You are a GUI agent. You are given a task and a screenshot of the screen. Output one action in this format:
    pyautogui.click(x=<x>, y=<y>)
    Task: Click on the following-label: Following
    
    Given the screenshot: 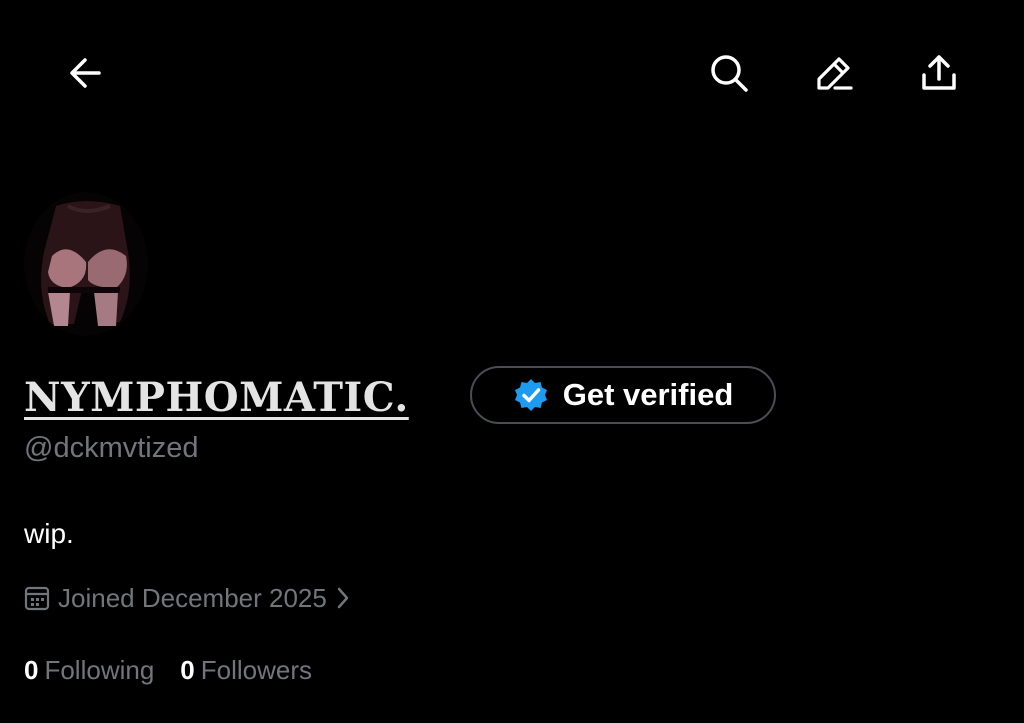 What is the action you would take?
    pyautogui.click(x=99, y=670)
    